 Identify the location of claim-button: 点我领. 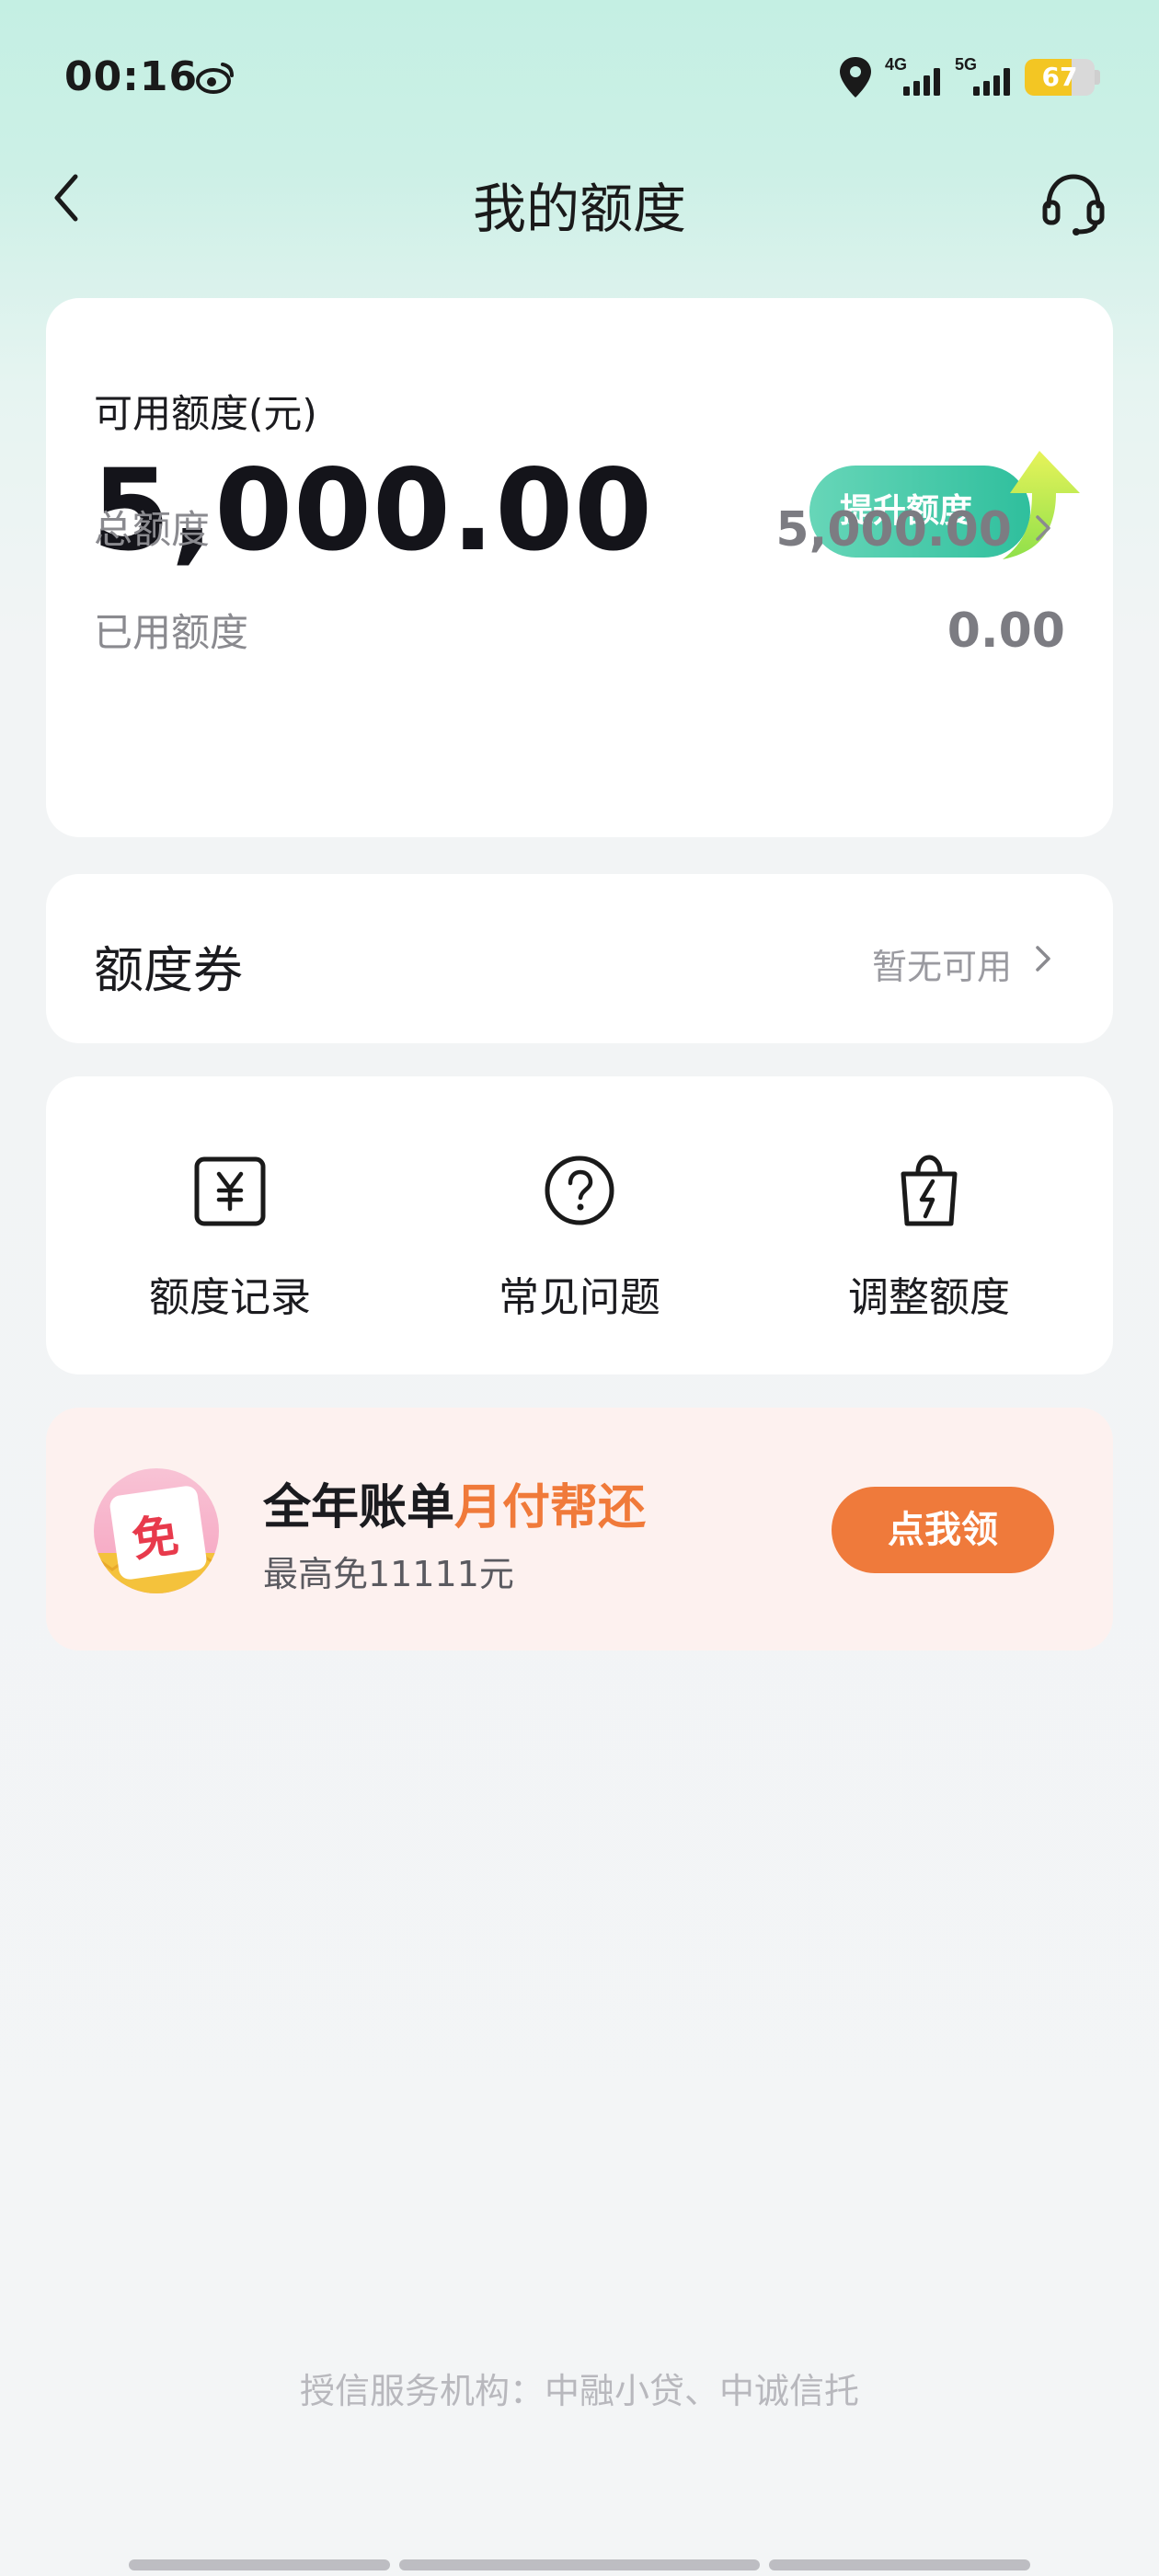
(943, 1530).